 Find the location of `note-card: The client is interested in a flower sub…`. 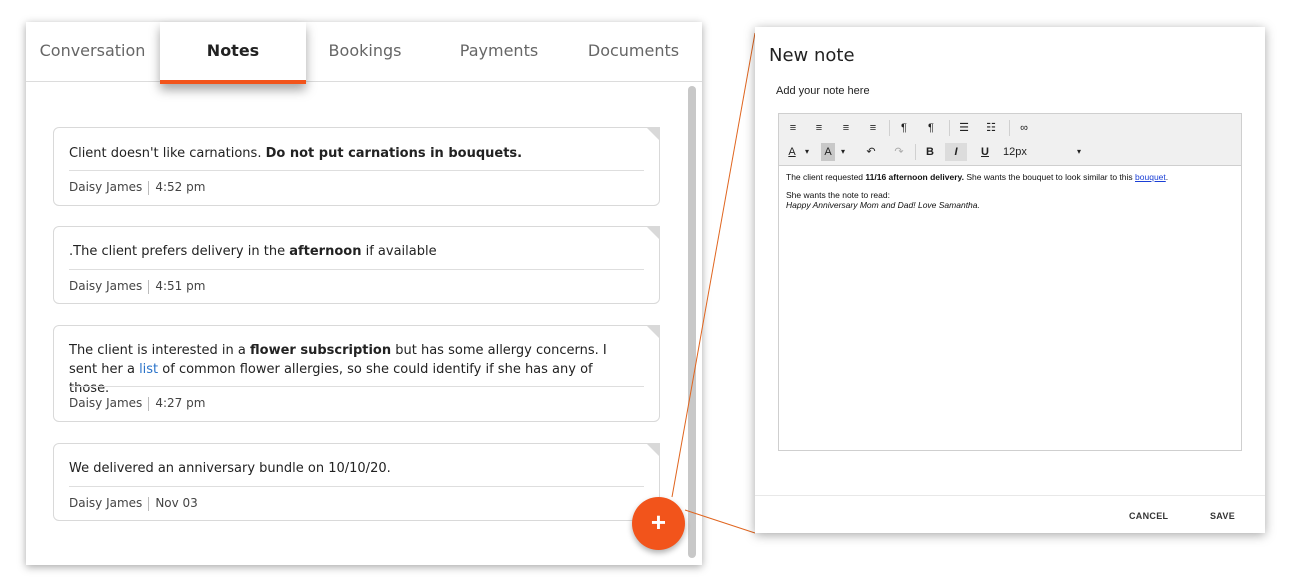

note-card: The client is interested in a flower sub… is located at coordinates (356, 373).